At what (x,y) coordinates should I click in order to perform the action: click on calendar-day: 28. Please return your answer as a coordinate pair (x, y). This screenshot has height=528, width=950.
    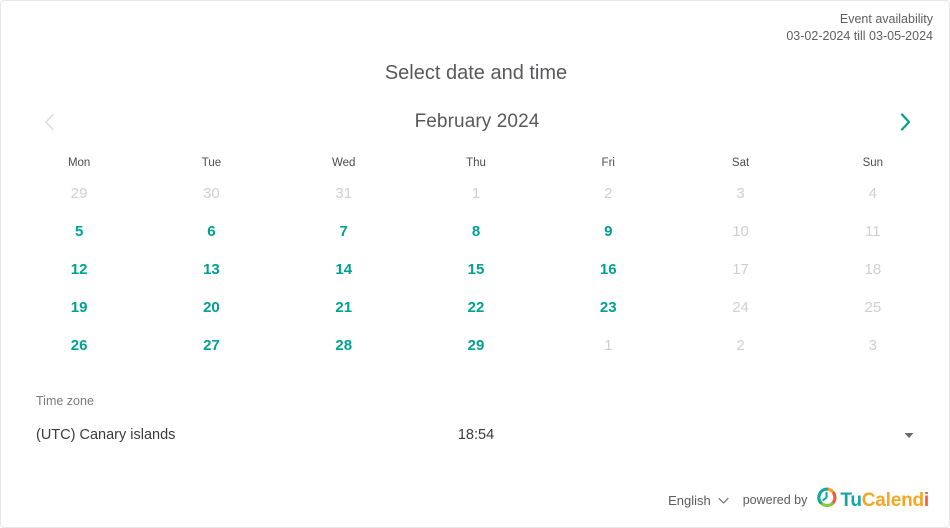
    Looking at the image, I should click on (344, 346).